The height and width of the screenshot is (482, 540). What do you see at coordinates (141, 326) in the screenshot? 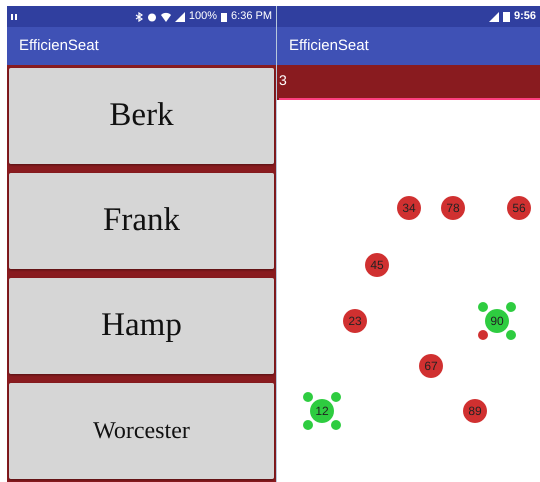
I see `location-button: Hamp` at bounding box center [141, 326].